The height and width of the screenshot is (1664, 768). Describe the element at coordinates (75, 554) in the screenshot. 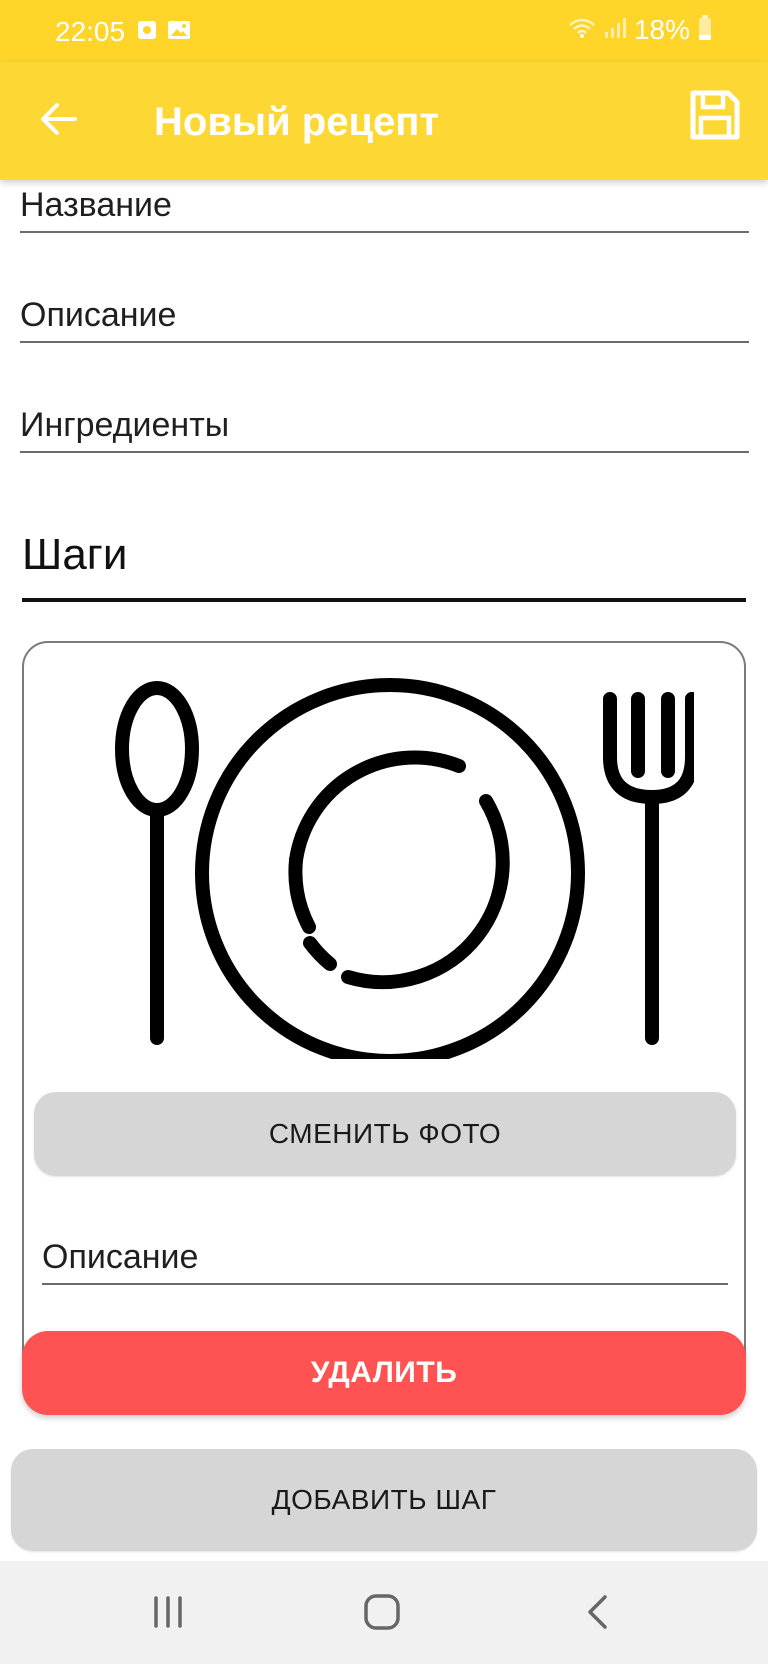

I see `steps-heading-label: Шаги` at that location.